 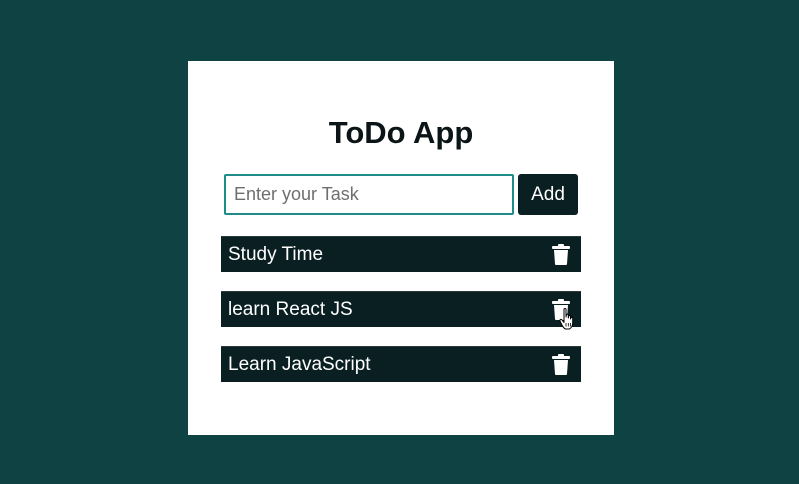 I want to click on task-text: learn React JS, so click(x=290, y=309).